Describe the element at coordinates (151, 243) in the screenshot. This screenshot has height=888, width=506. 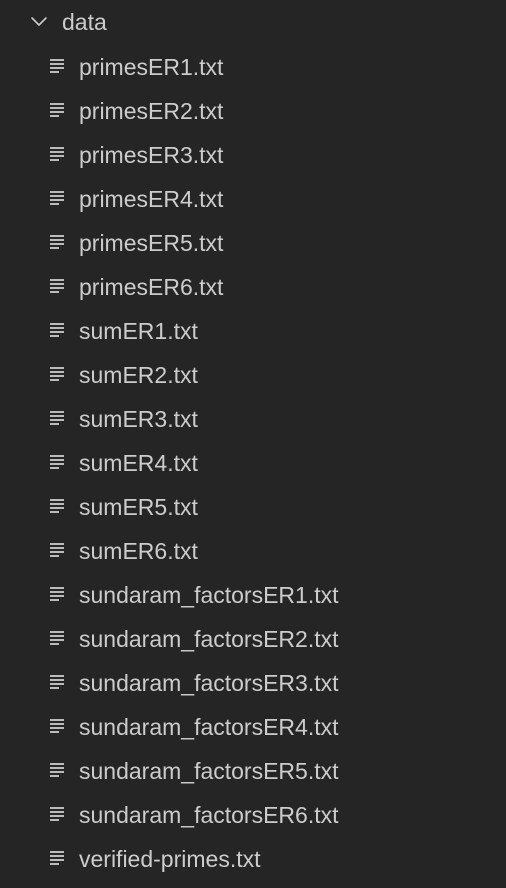
I see `file-label: primesER5.txt` at that location.